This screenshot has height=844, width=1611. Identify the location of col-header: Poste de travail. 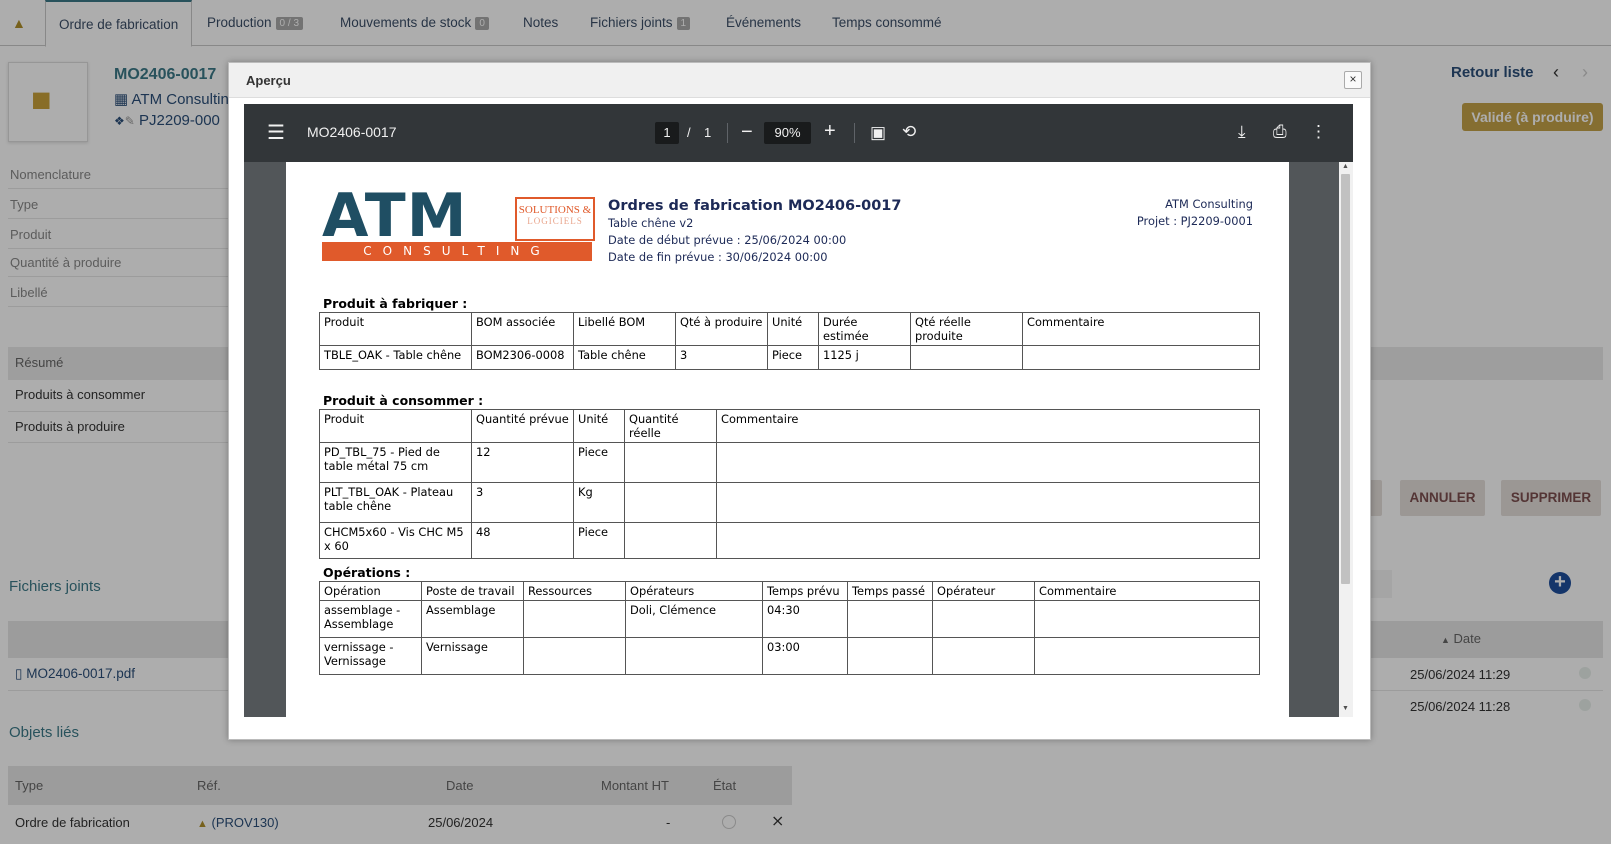
(472, 591).